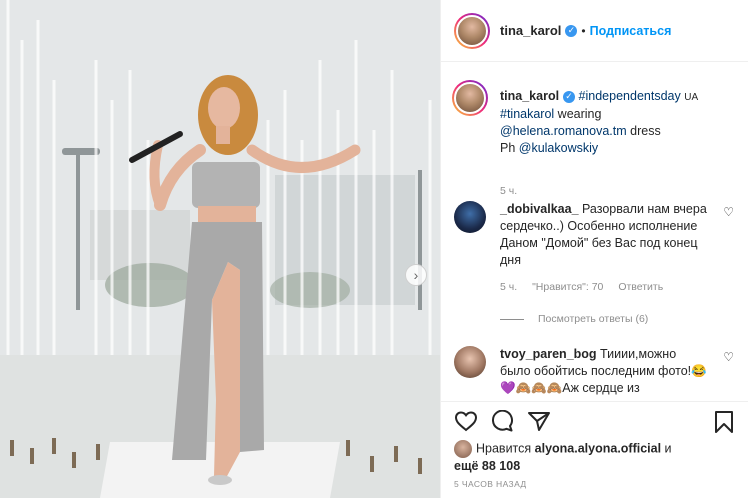  Describe the element at coordinates (490, 484) in the screenshot. I see `post-timestamp: 5 ЧАСОВ НАЗАД` at that location.